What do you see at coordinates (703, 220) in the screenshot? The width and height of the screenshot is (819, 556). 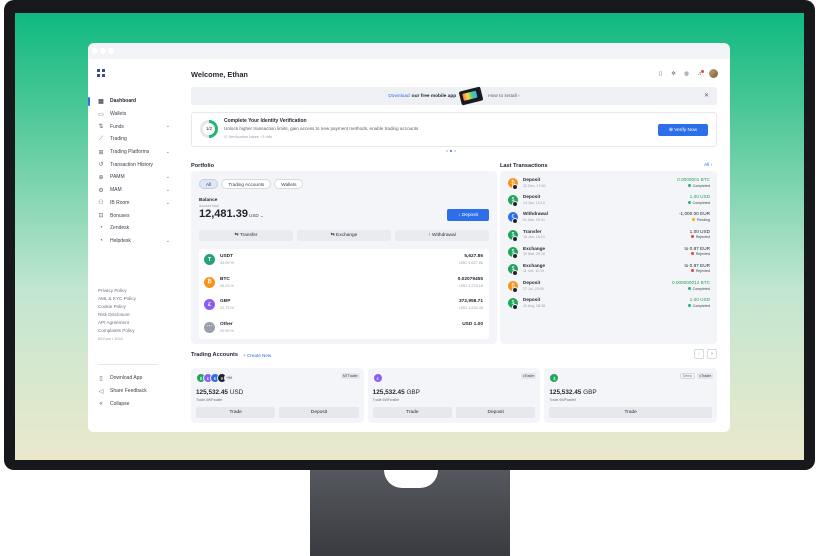 I see `transaction-status-label: Pending` at bounding box center [703, 220].